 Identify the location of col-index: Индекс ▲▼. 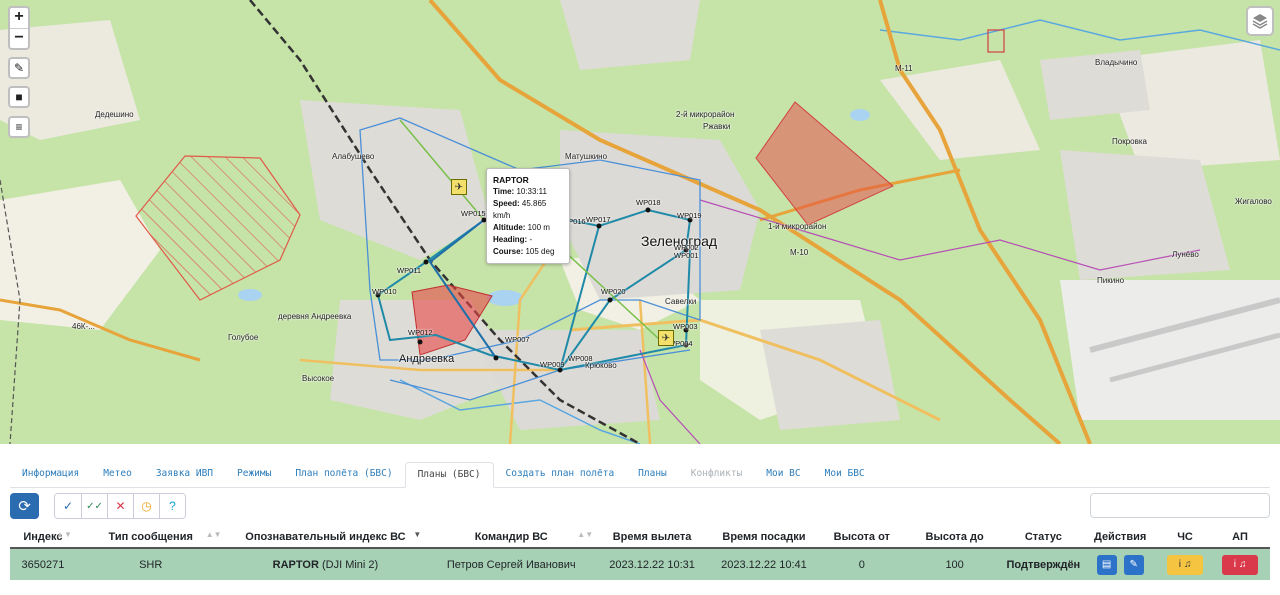
(43, 537).